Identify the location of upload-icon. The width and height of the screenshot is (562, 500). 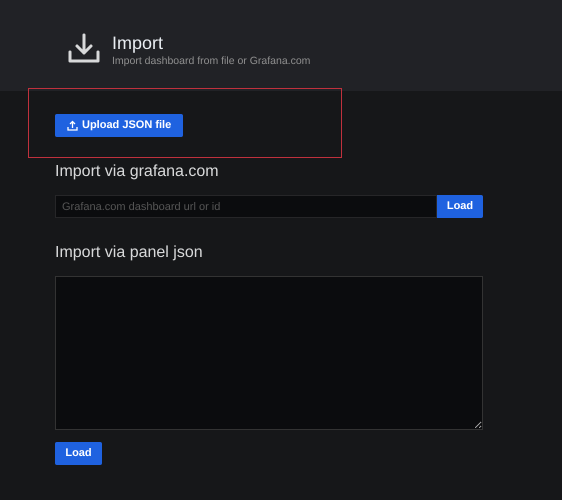
(72, 125).